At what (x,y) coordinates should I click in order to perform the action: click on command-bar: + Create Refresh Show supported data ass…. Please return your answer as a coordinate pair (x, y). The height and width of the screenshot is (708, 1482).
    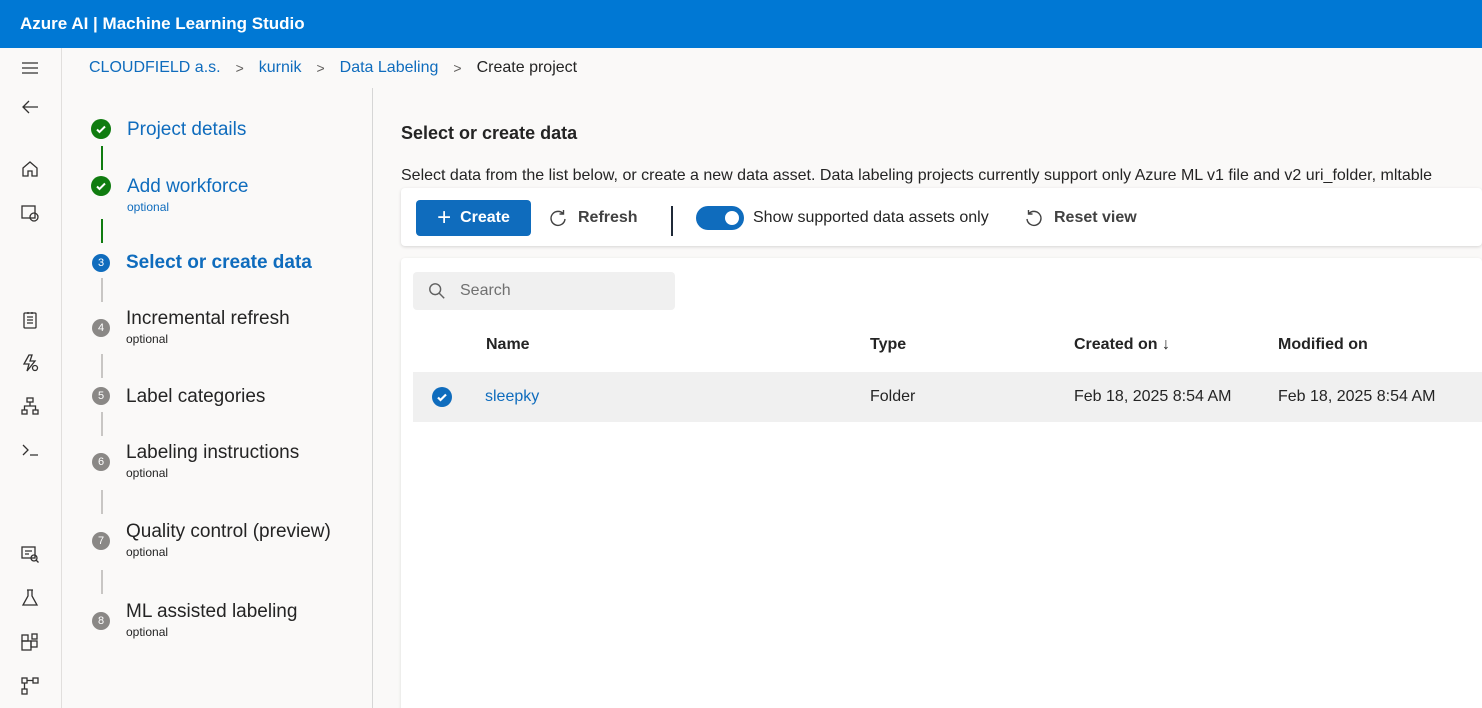
    Looking at the image, I should click on (941, 217).